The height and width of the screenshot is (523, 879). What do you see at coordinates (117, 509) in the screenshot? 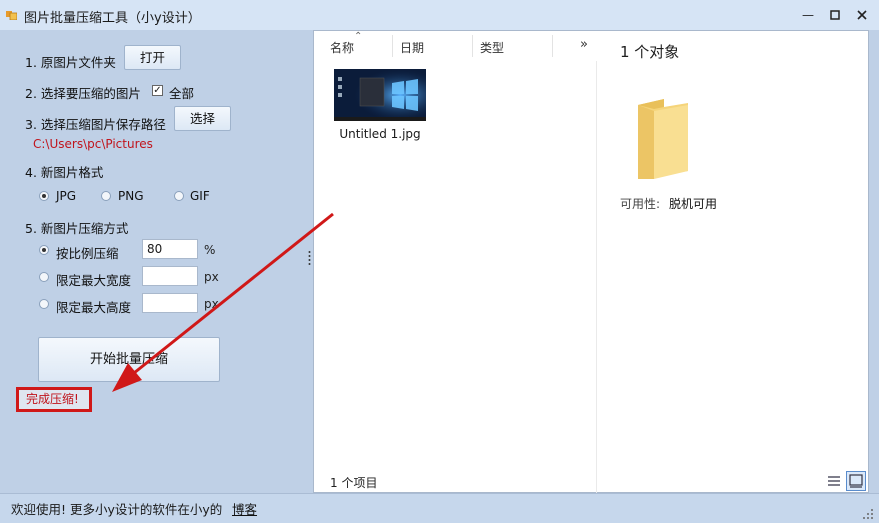
I see `welcome-text: 欢迎使用! 更多小y设计的软件在小y的` at bounding box center [117, 509].